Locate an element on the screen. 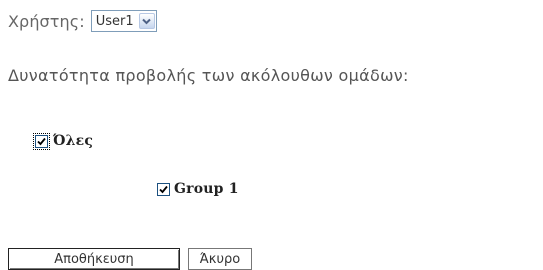  focus-ring is located at coordinates (41, 141).